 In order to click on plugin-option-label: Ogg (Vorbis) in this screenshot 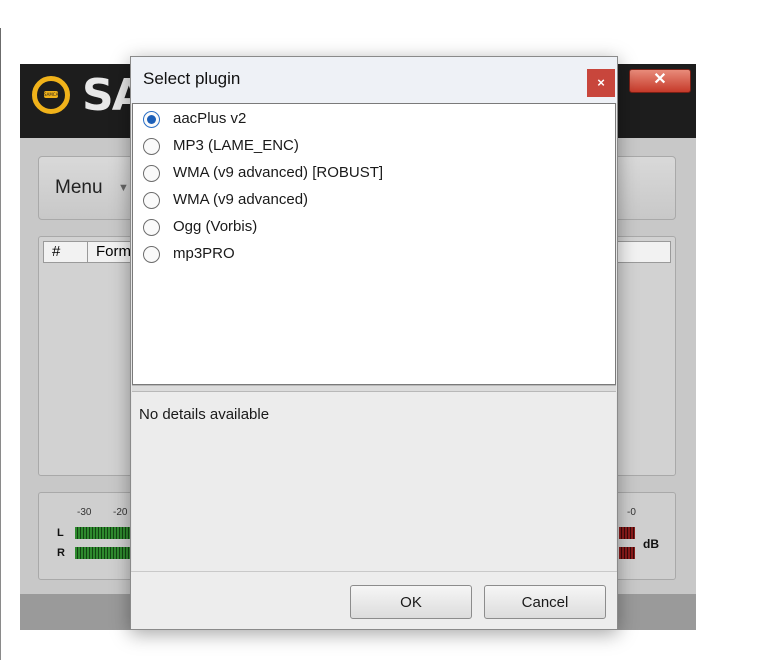, I will do `click(215, 226)`.